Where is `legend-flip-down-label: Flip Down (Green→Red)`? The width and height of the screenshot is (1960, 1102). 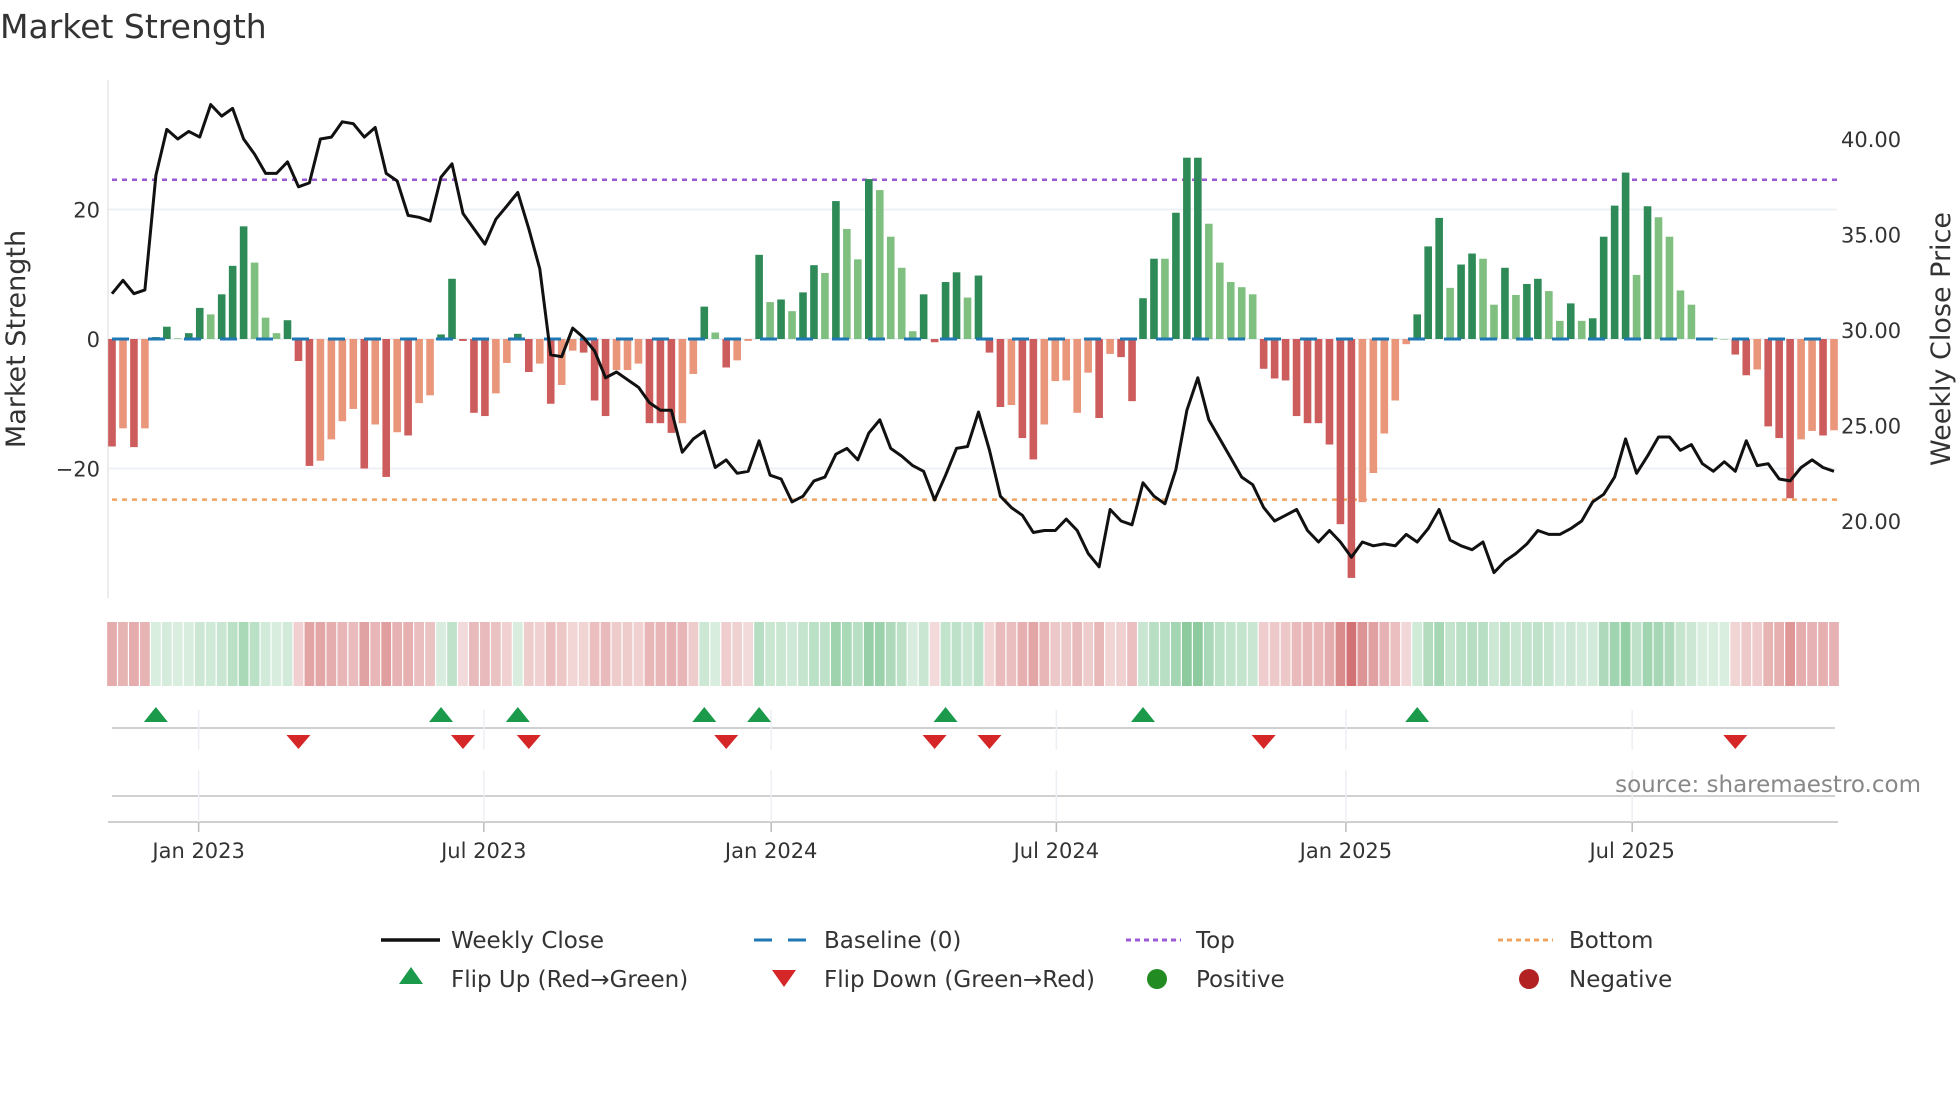
legend-flip-down-label: Flip Down (Green→Red) is located at coordinates (959, 980).